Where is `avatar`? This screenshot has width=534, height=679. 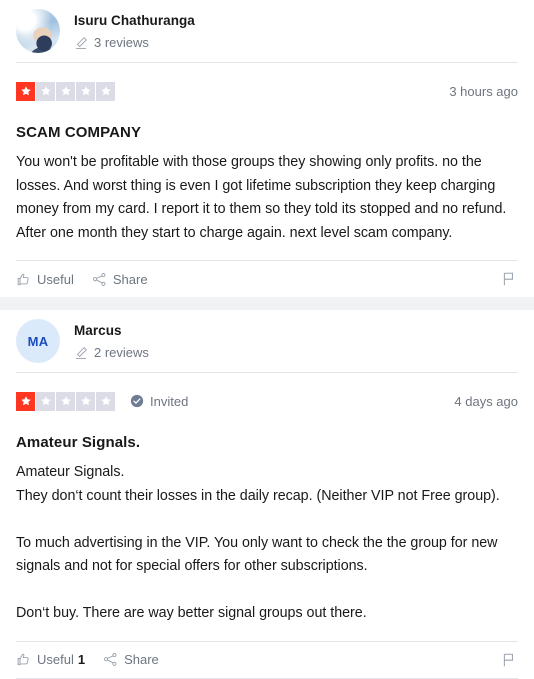 avatar is located at coordinates (38, 31).